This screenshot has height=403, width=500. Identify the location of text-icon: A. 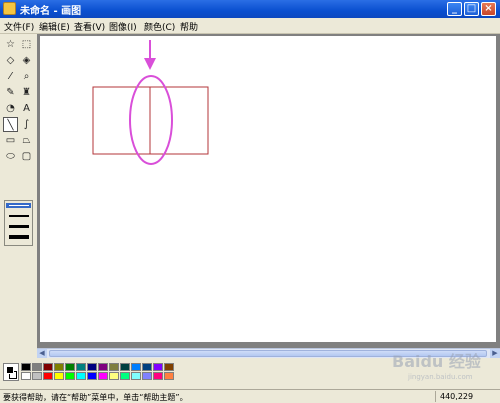
(26, 108).